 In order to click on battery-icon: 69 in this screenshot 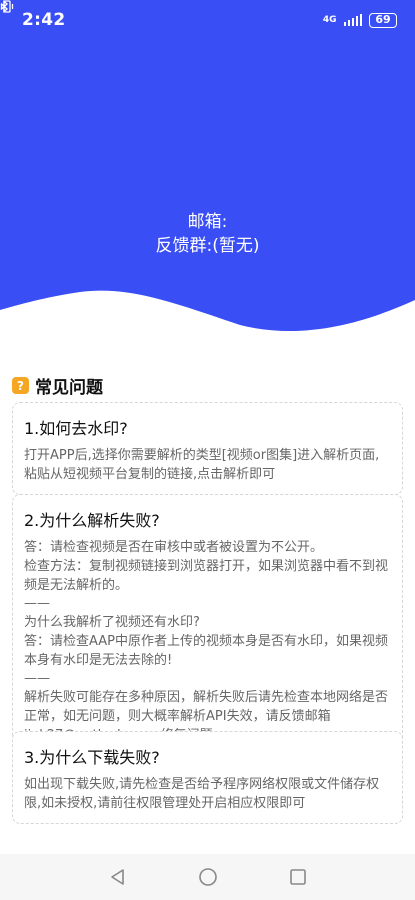, I will do `click(383, 20)`.